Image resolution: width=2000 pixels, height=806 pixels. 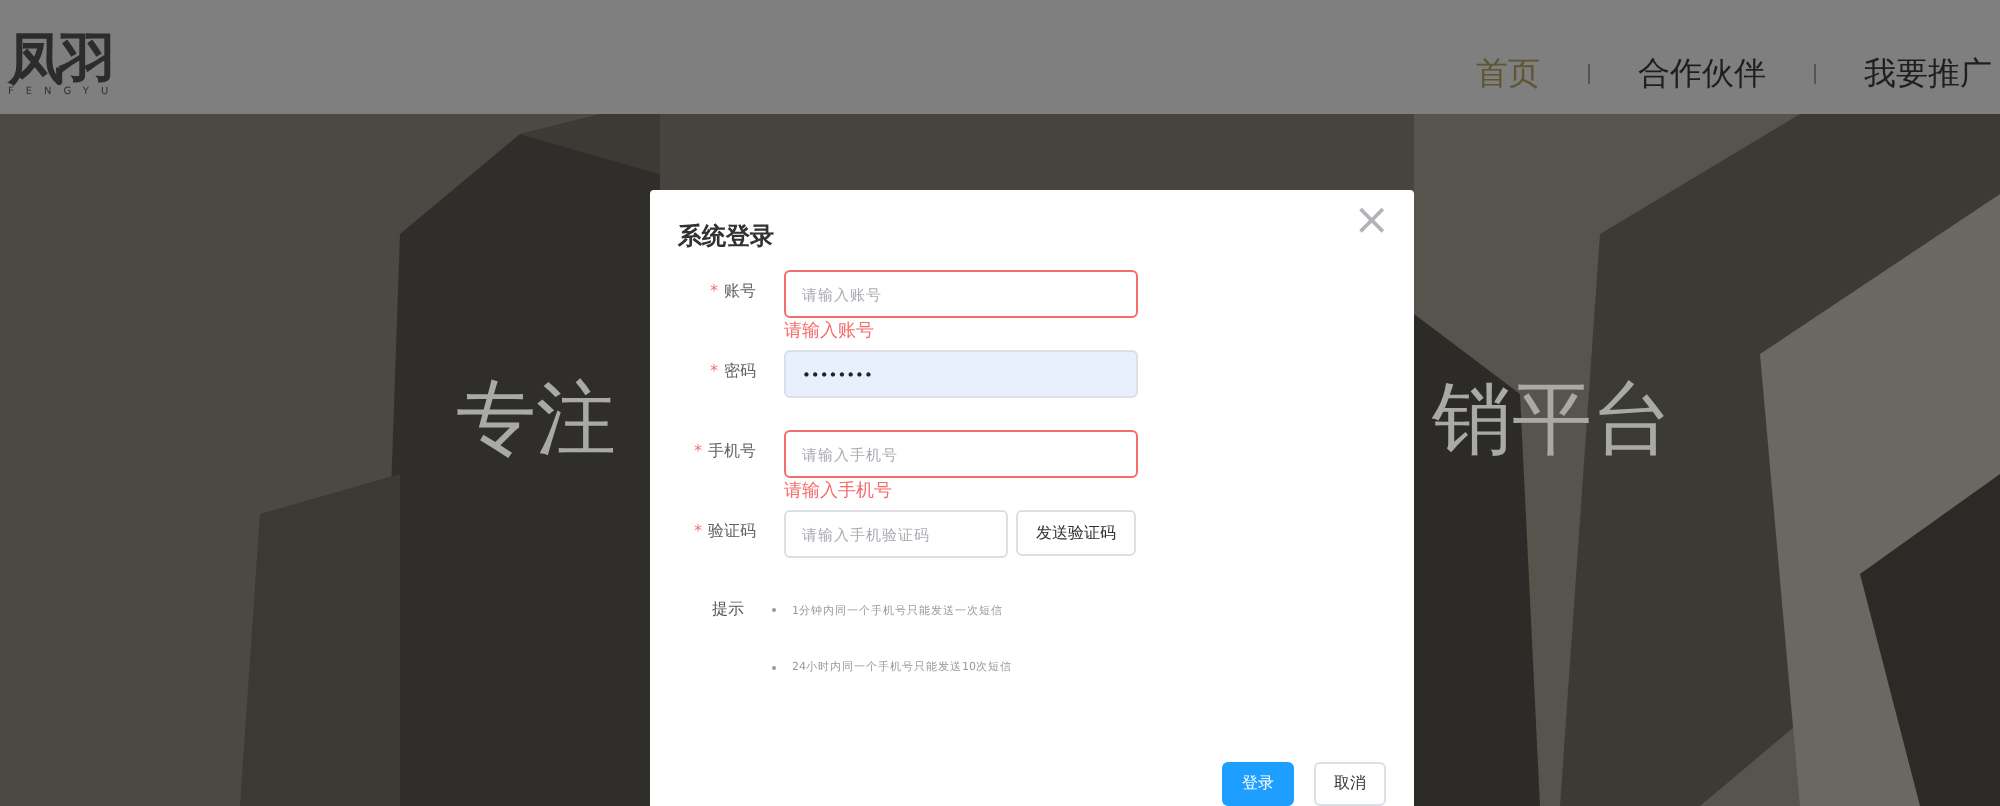 I want to click on dialog-title: 系统登录, so click(x=726, y=237).